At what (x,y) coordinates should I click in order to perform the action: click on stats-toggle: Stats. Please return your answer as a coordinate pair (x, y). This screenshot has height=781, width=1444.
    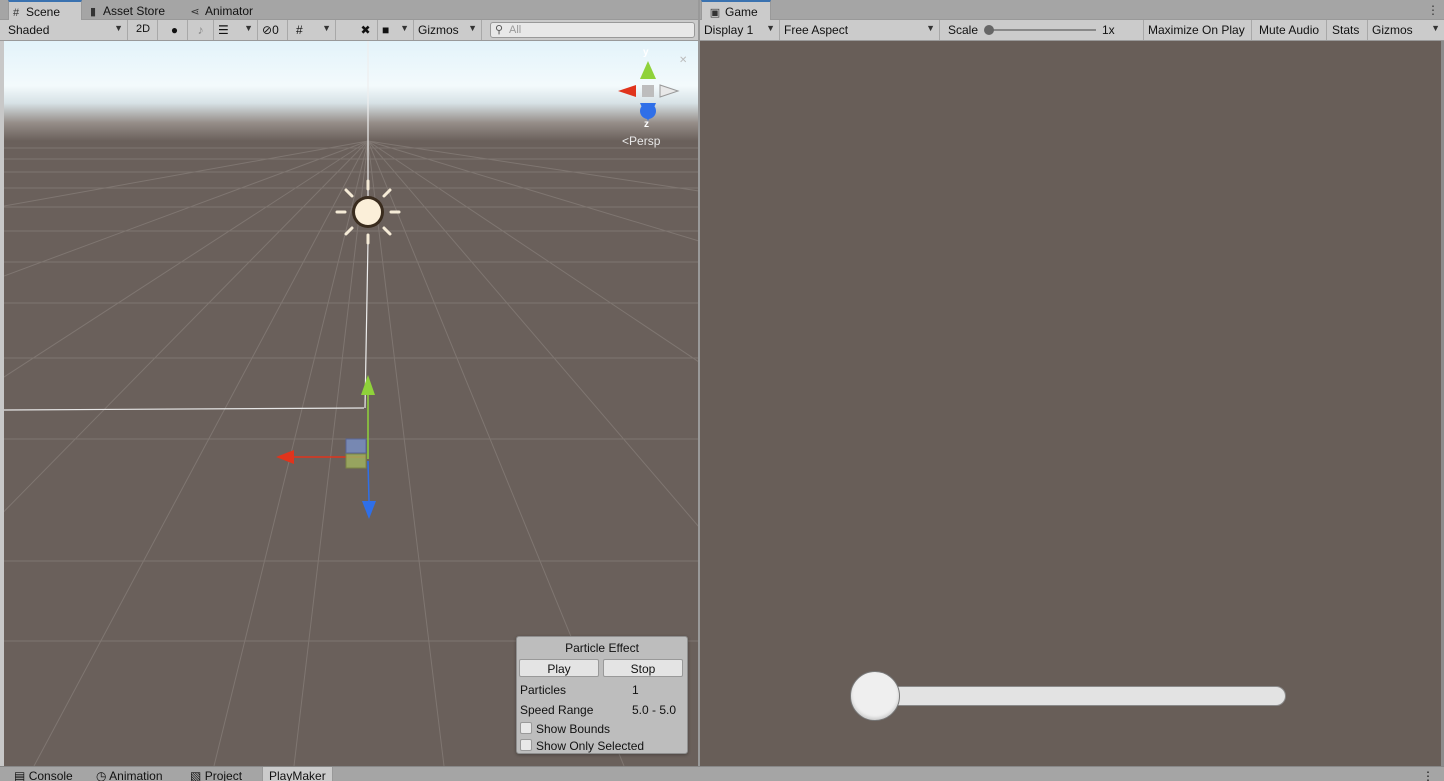
    Looking at the image, I should click on (1348, 30).